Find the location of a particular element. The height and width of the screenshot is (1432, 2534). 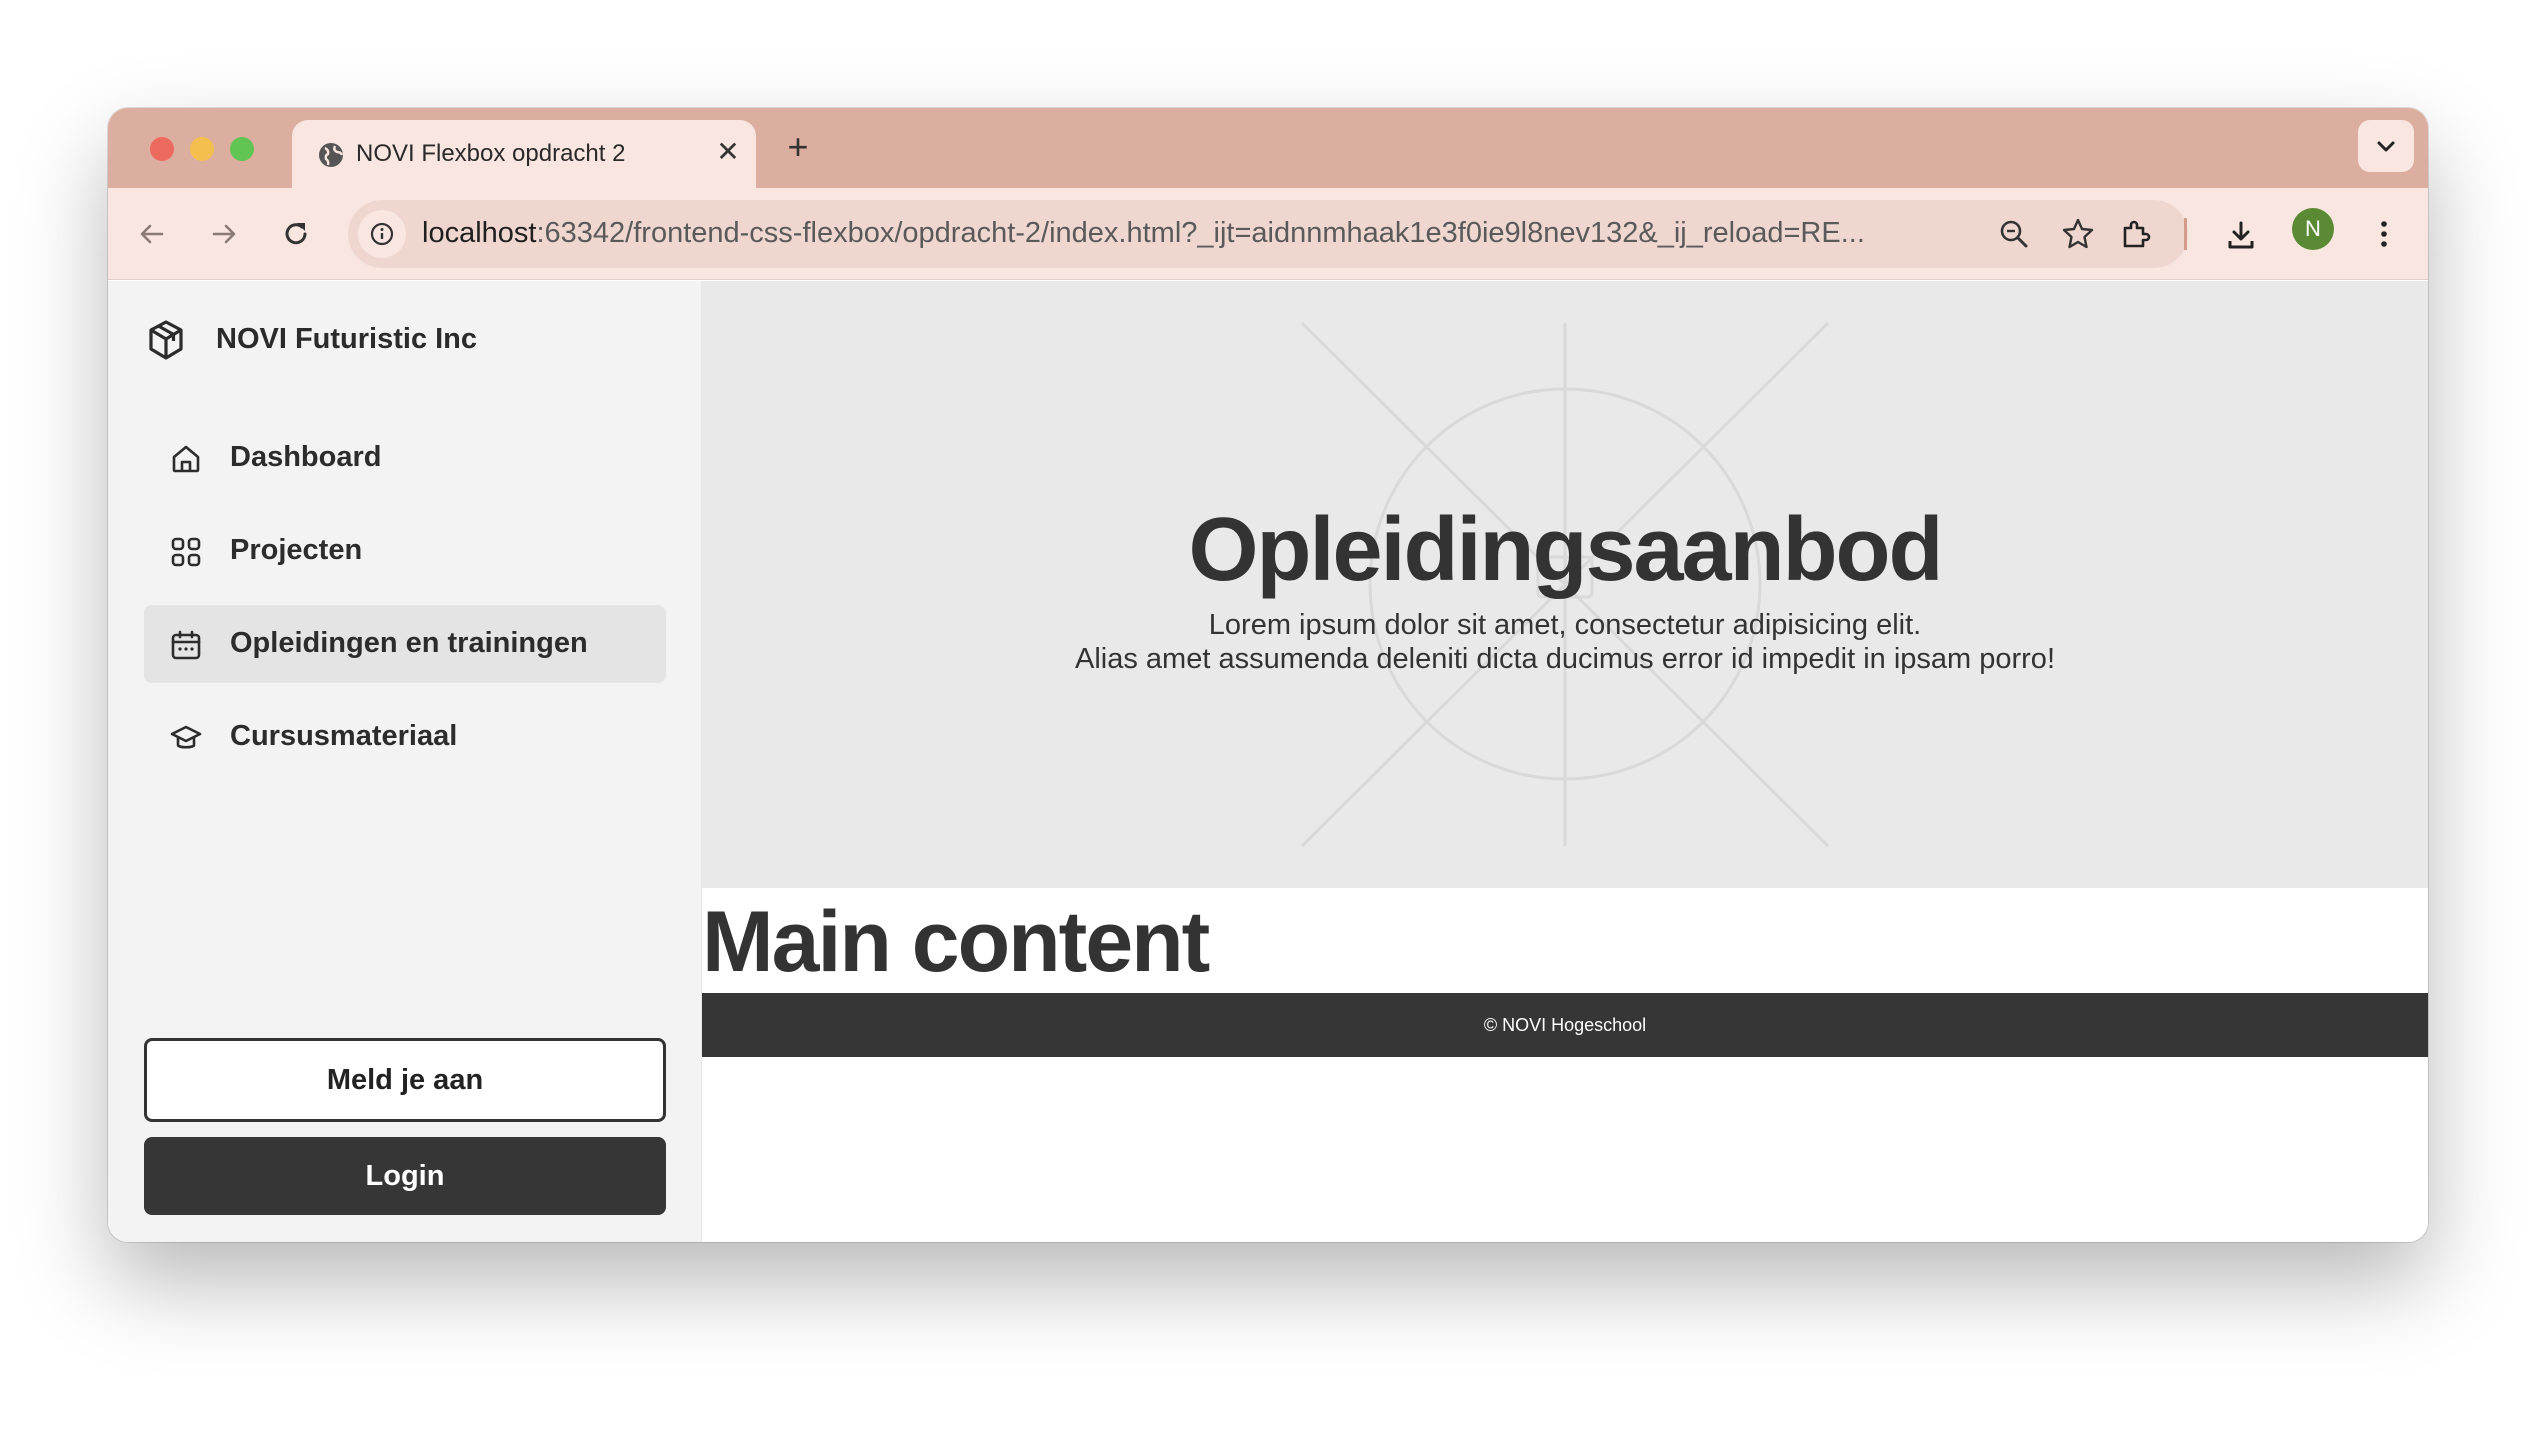

new-tab-button: + is located at coordinates (798, 148).